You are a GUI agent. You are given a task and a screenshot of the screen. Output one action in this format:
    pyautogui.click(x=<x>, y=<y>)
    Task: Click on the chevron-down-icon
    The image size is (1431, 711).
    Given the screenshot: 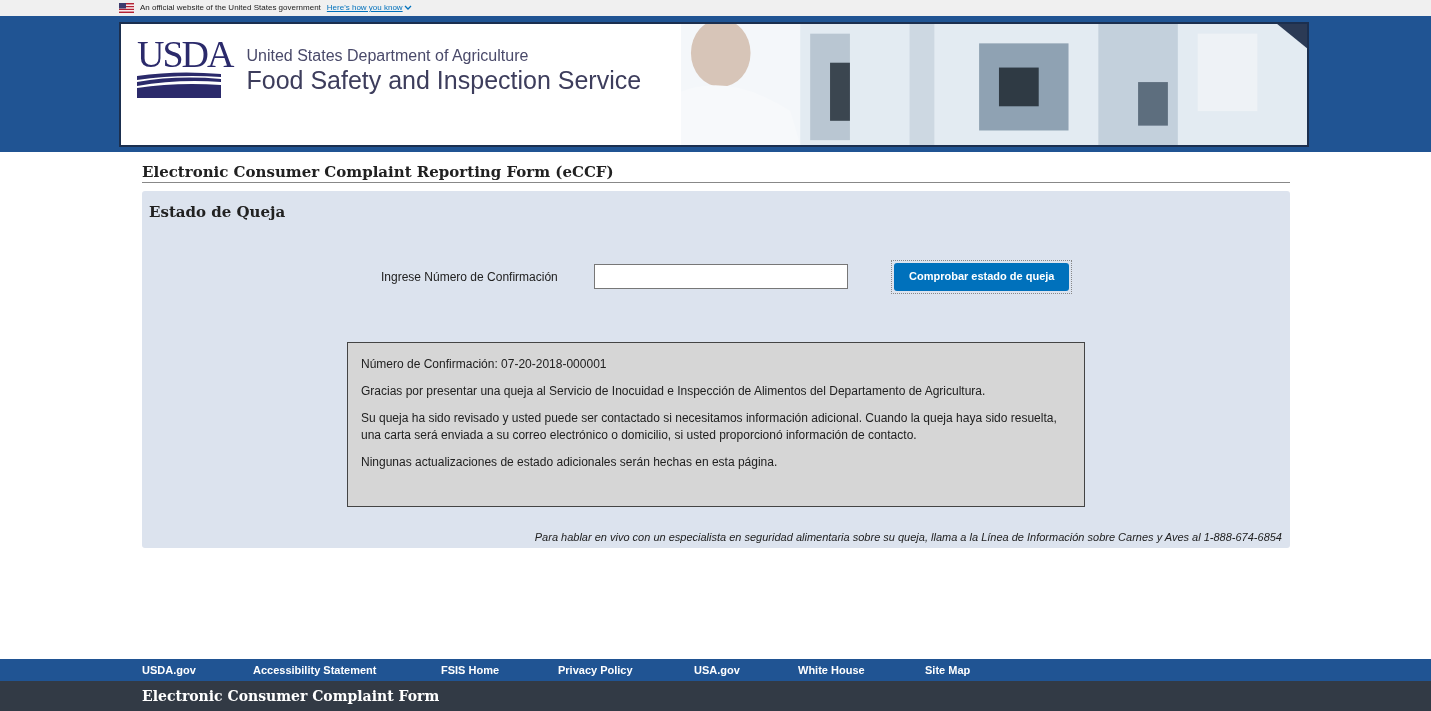 What is the action you would take?
    pyautogui.click(x=407, y=8)
    